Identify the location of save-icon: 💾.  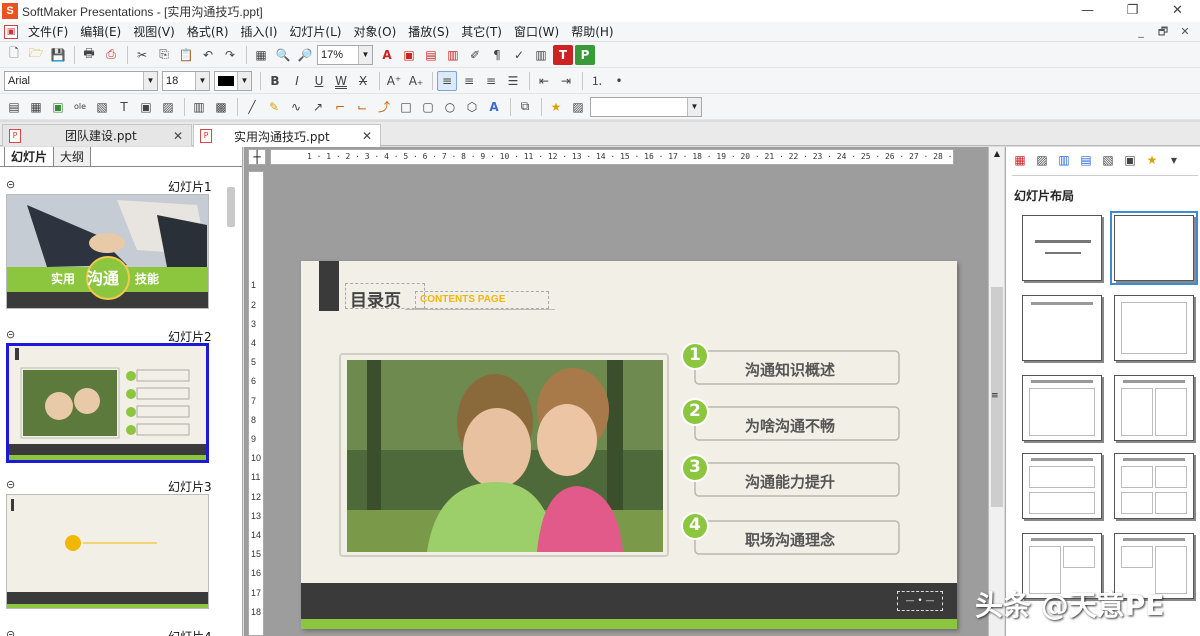
(58, 55).